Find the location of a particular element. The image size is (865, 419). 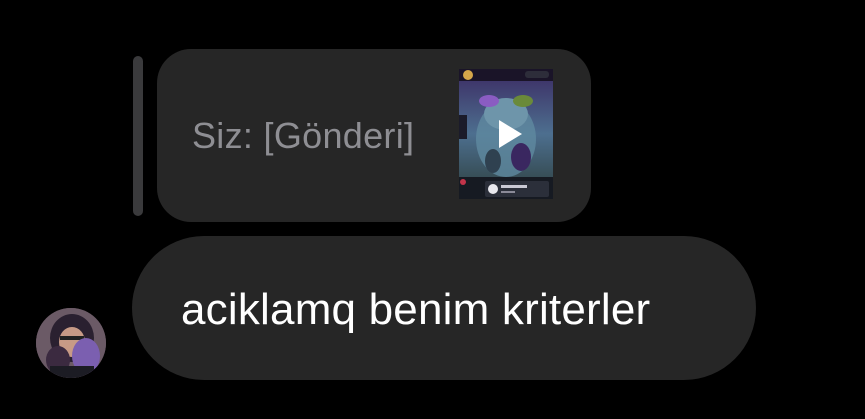

reply-content: [Gönderi] is located at coordinates (339, 135).